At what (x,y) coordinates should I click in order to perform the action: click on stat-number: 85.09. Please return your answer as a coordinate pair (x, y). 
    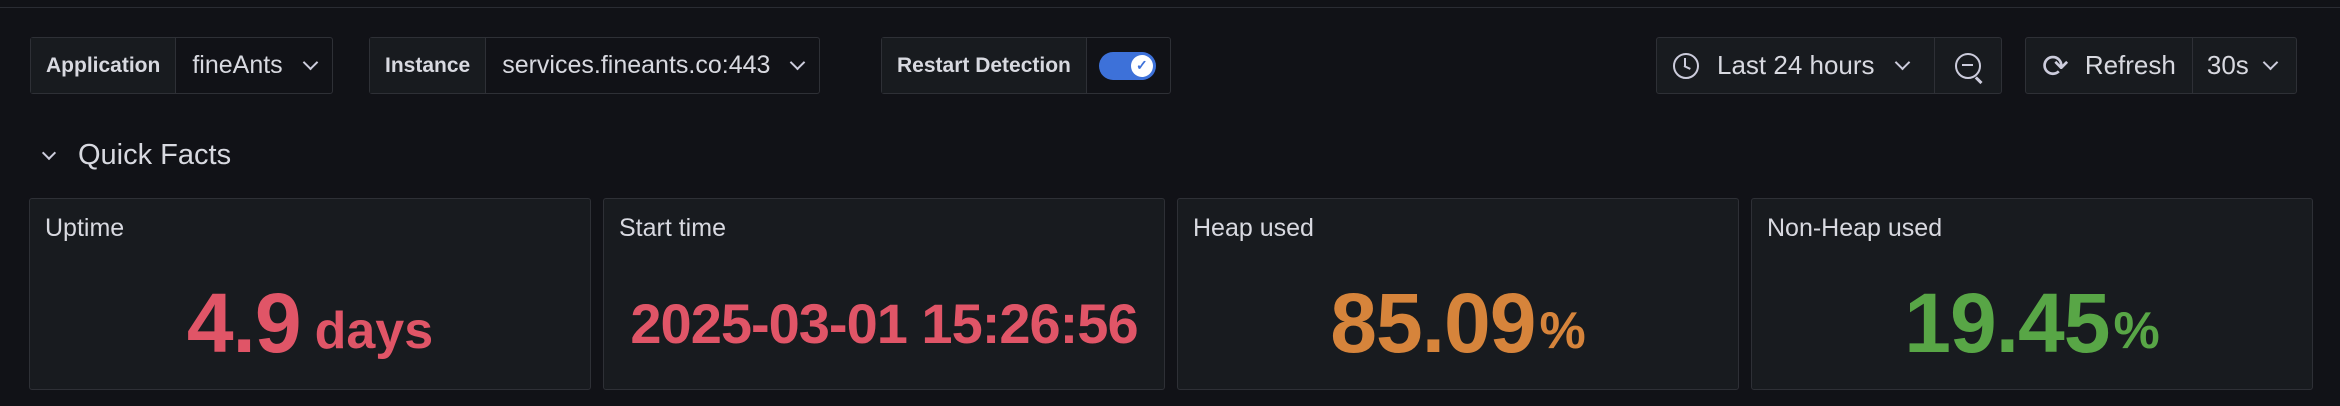
    Looking at the image, I should click on (1433, 322).